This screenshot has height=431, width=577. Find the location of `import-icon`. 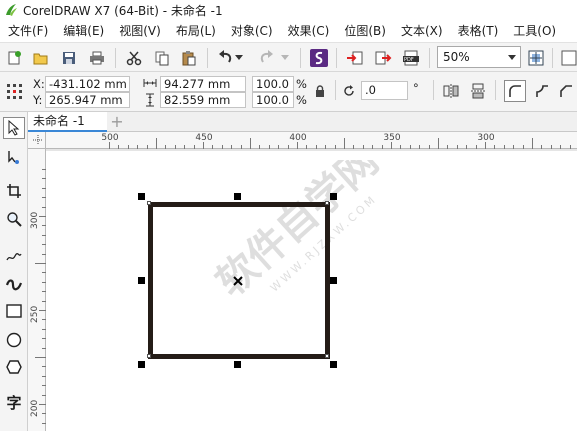

import-icon is located at coordinates (355, 58).